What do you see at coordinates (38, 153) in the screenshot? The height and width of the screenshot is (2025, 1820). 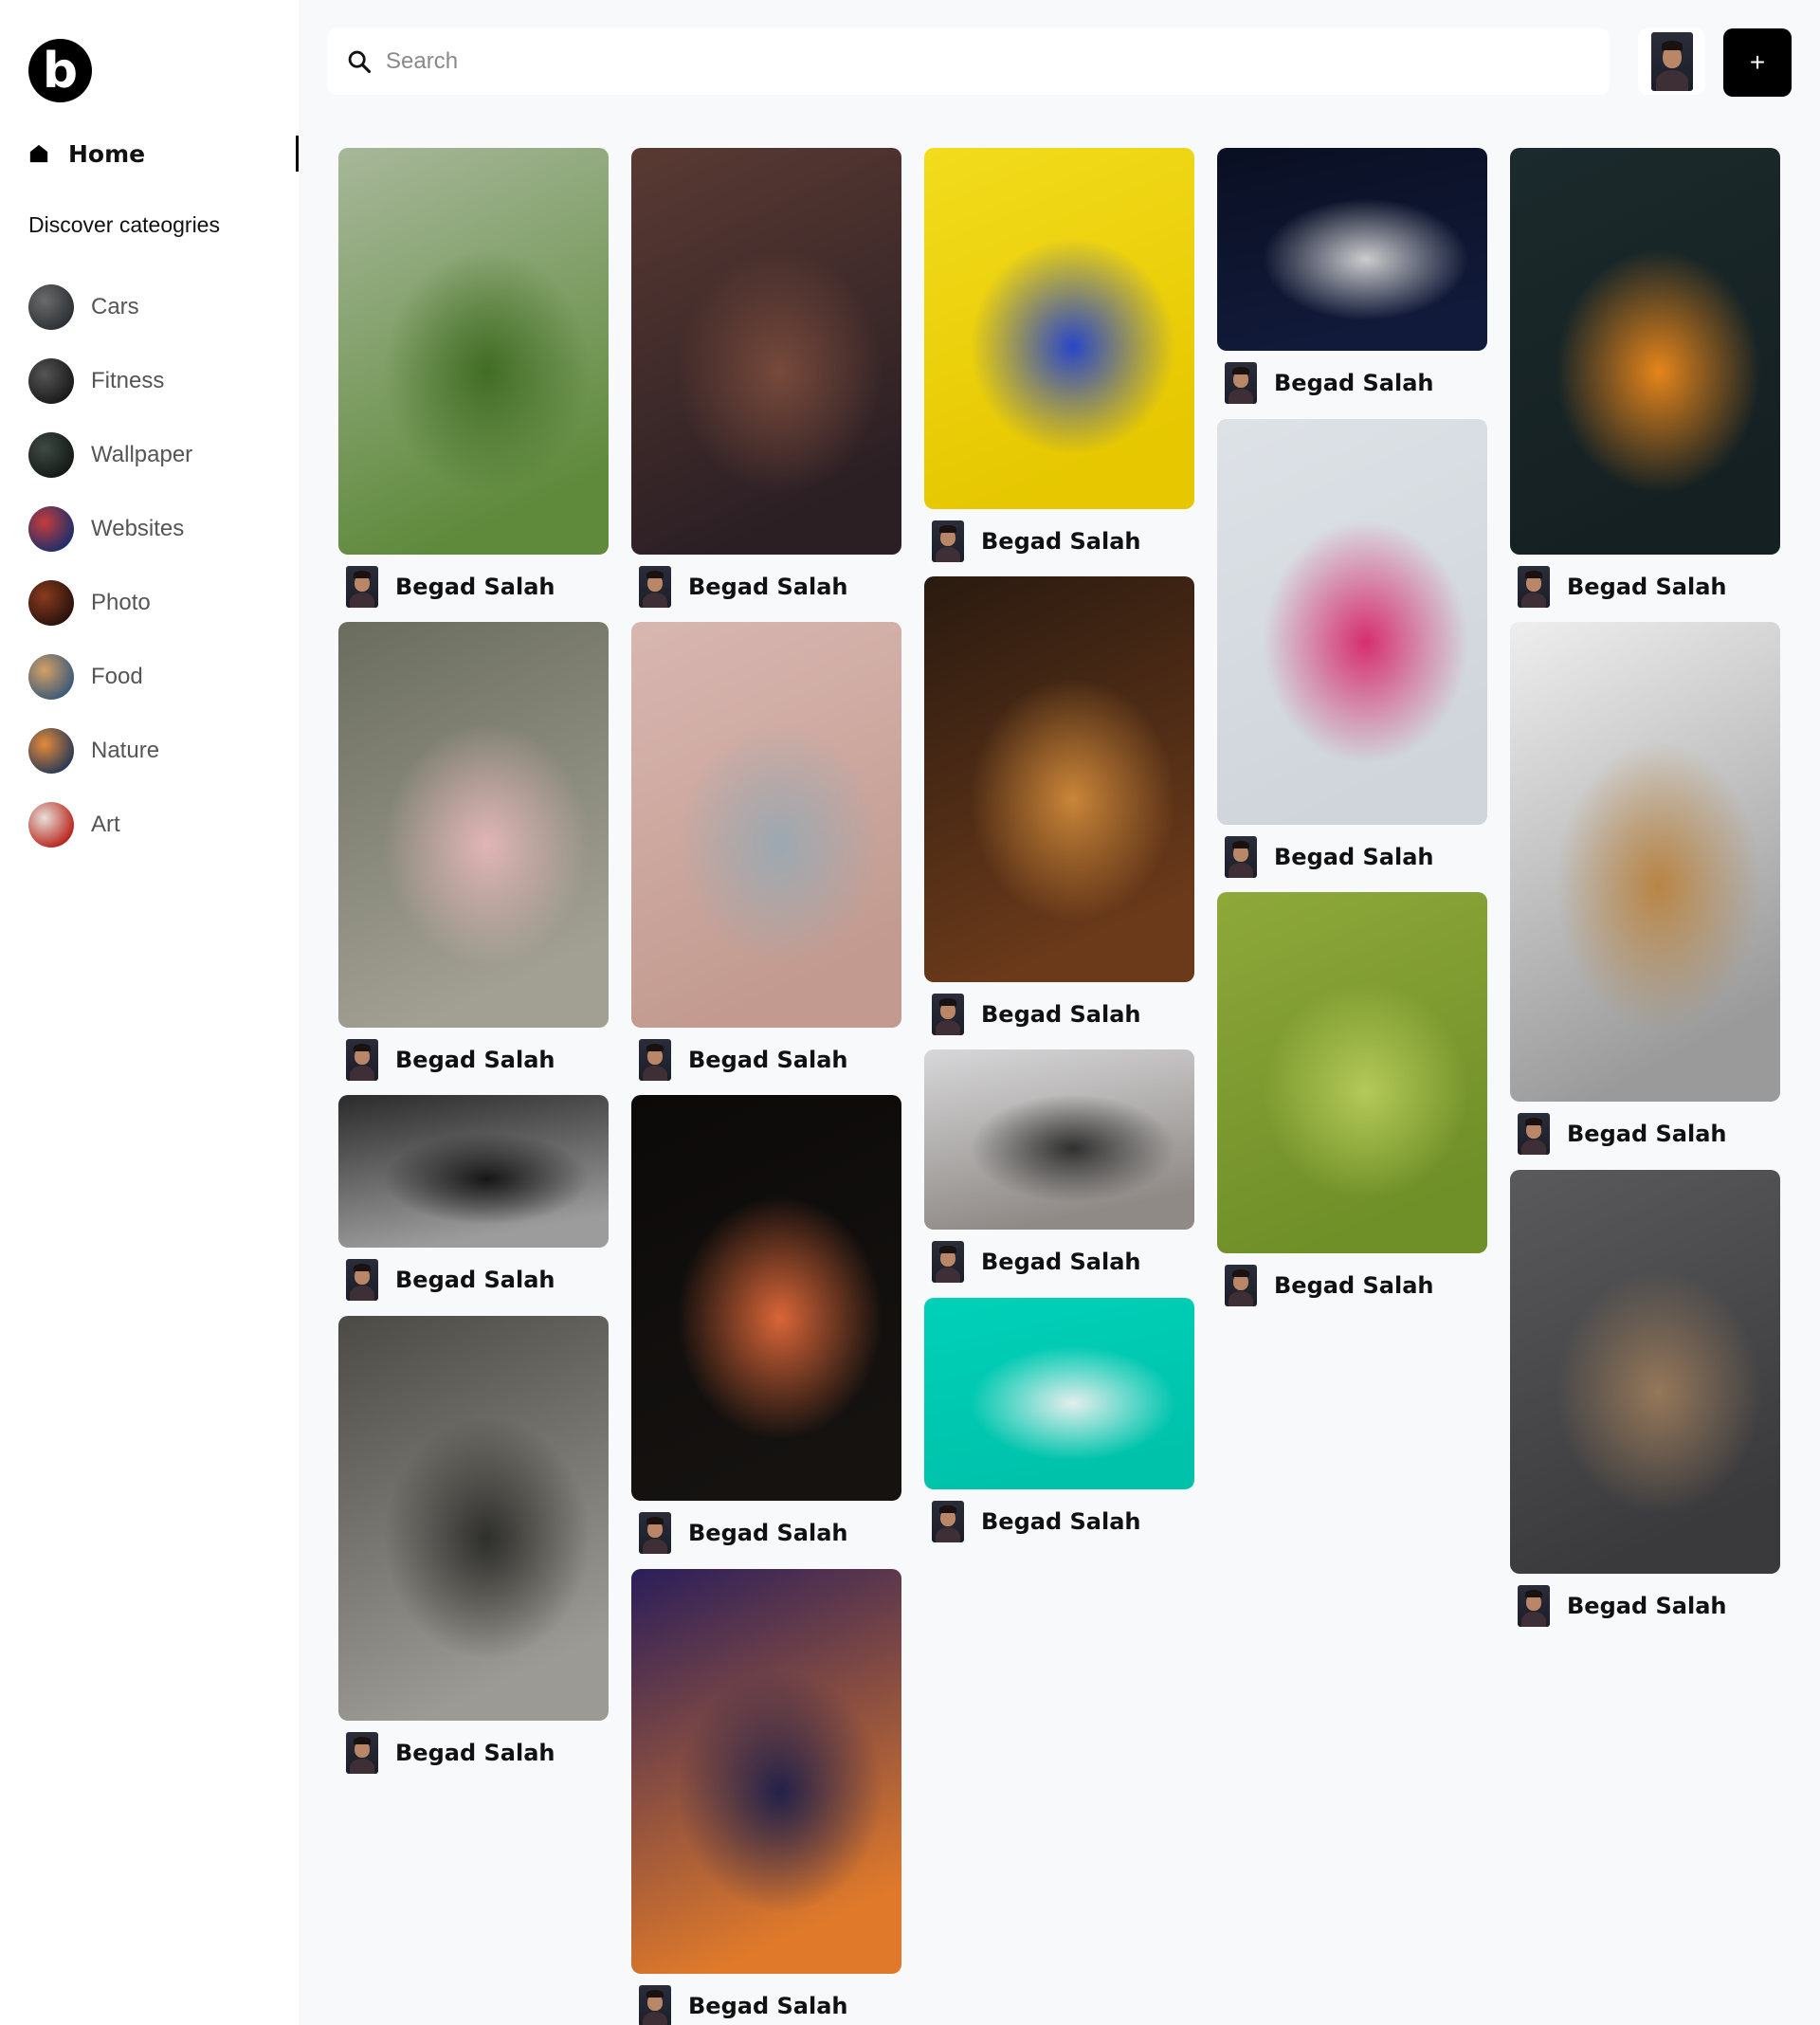 I see `home-icon` at bounding box center [38, 153].